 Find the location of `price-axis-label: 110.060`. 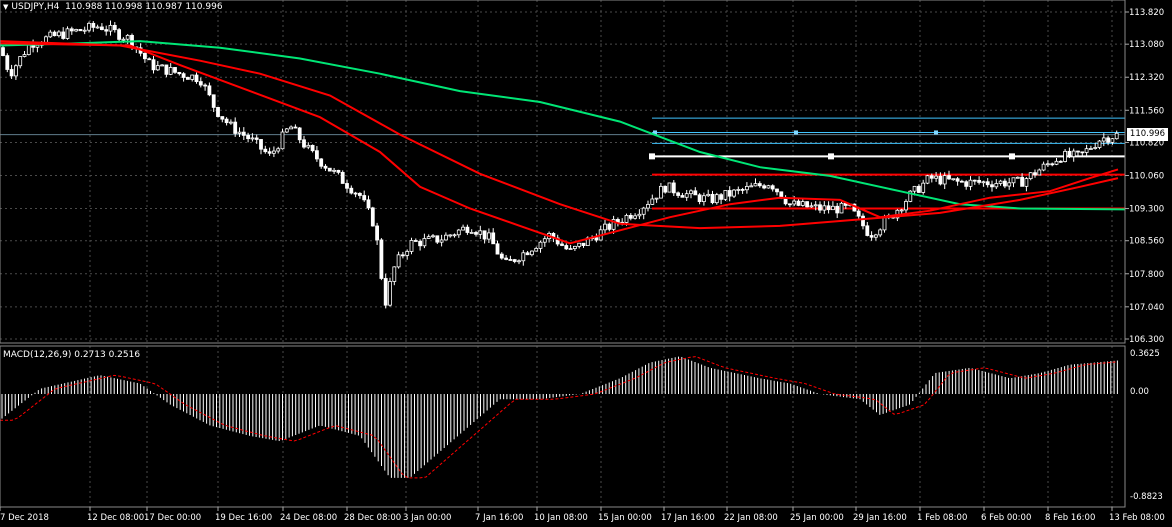

price-axis-label: 110.060 is located at coordinates (1146, 177).